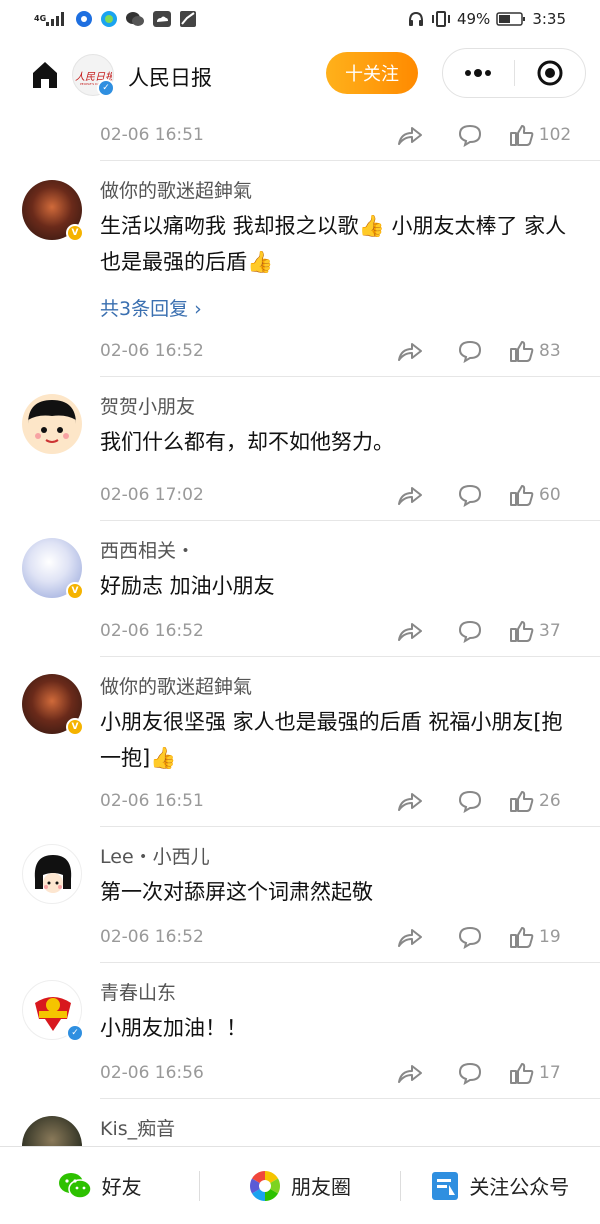 The width and height of the screenshot is (600, 1224). I want to click on comment-item: 贺贺小朋友 我们什么都有，却不如他努力。 02-06 17:02 60, so click(300, 450).